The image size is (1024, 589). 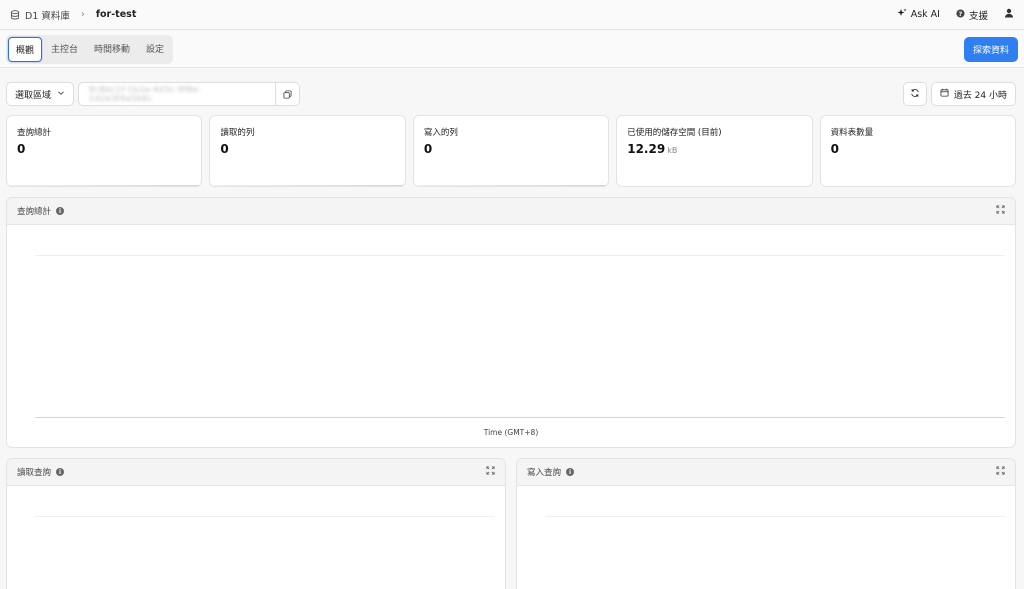 I want to click on refresh-icon, so click(x=915, y=94).